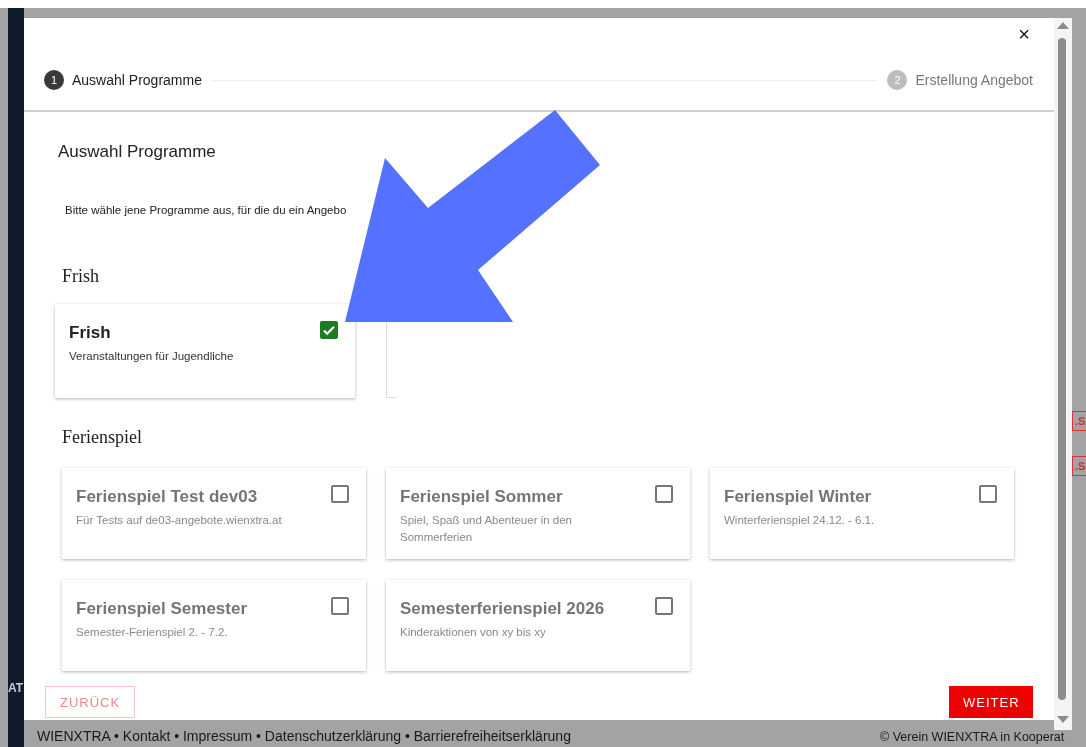 This screenshot has width=1086, height=747. What do you see at coordinates (473, 632) in the screenshot?
I see `card-description: Kinderaktionen von xy bis xy` at bounding box center [473, 632].